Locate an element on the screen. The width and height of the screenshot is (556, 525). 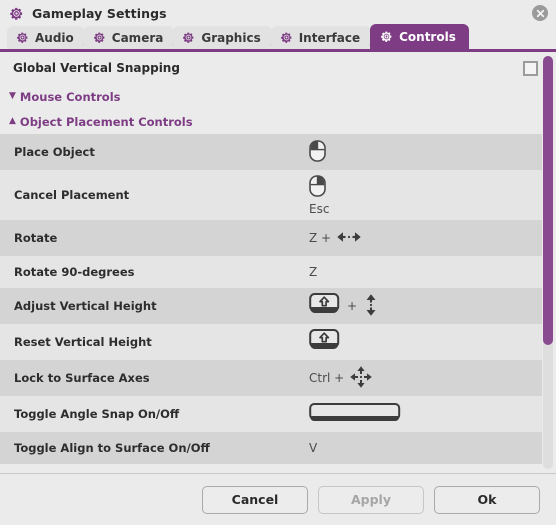
tab-label: Audio is located at coordinates (54, 37).